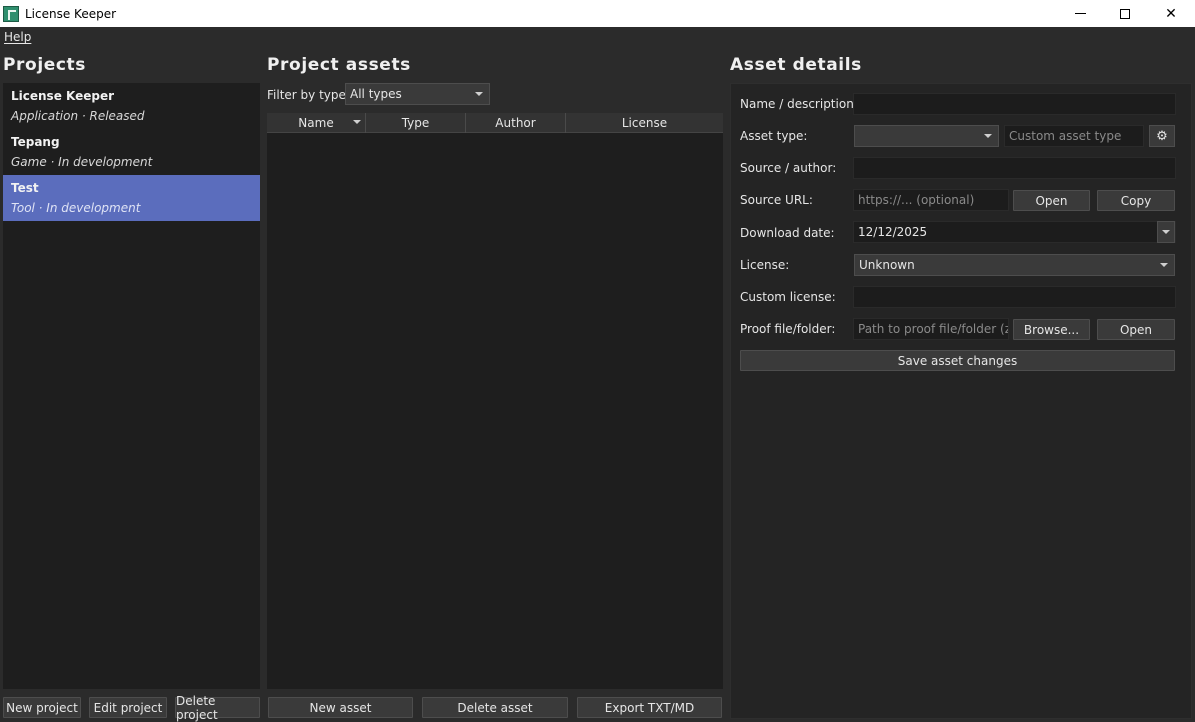  I want to click on custom-asset-type-input: Custom asset type, so click(1074, 136).